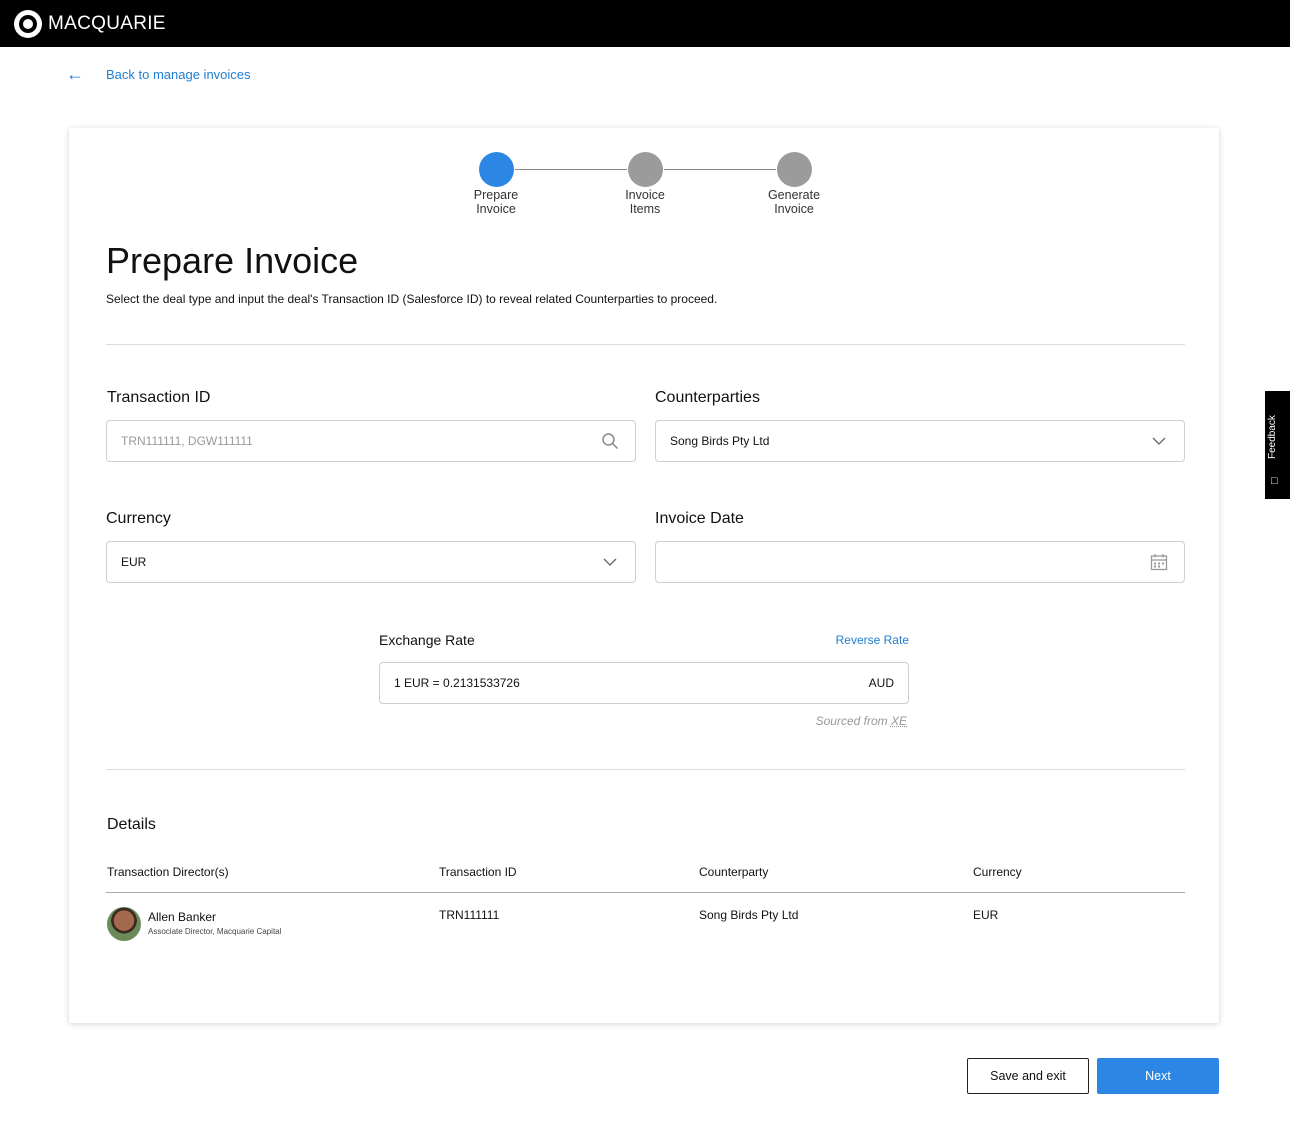 The image size is (1290, 1147). What do you see at coordinates (986, 915) in the screenshot?
I see `row-currency: EUR` at bounding box center [986, 915].